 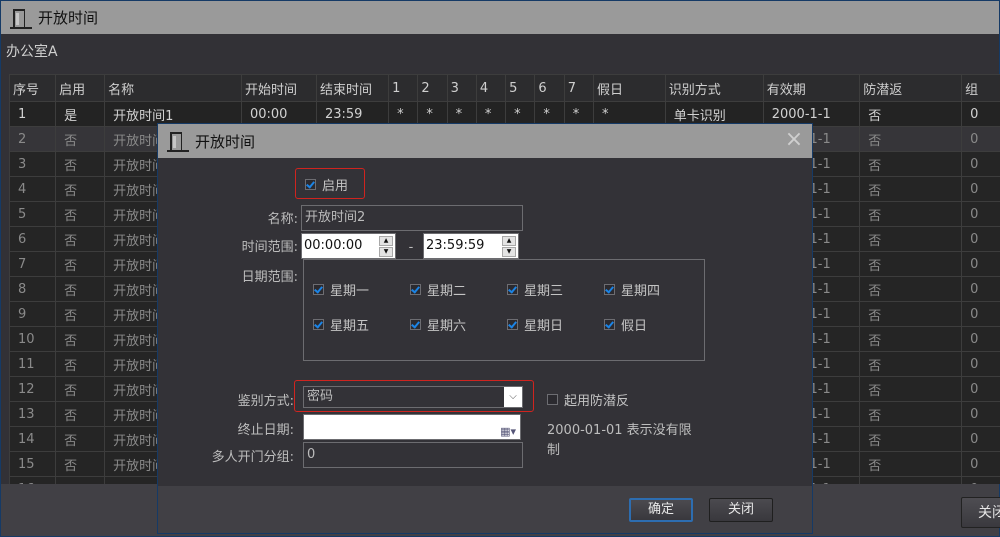 What do you see at coordinates (714, 88) in the screenshot?
I see `grid-column-header: 识别方式` at bounding box center [714, 88].